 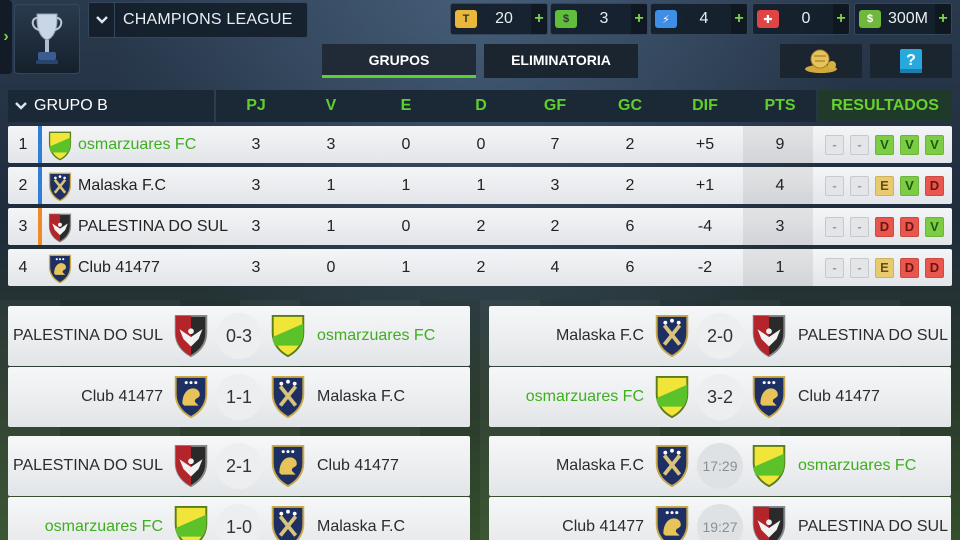 What do you see at coordinates (768, 19) in the screenshot?
I see `medical-kit-icon: ✚` at bounding box center [768, 19].